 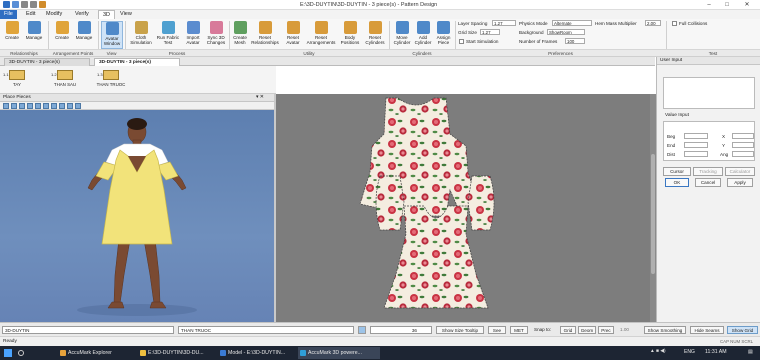 What do you see at coordinates (141, 35) in the screenshot?
I see `cloth-simulation-button: Cloth Simulation` at bounding box center [141, 35].